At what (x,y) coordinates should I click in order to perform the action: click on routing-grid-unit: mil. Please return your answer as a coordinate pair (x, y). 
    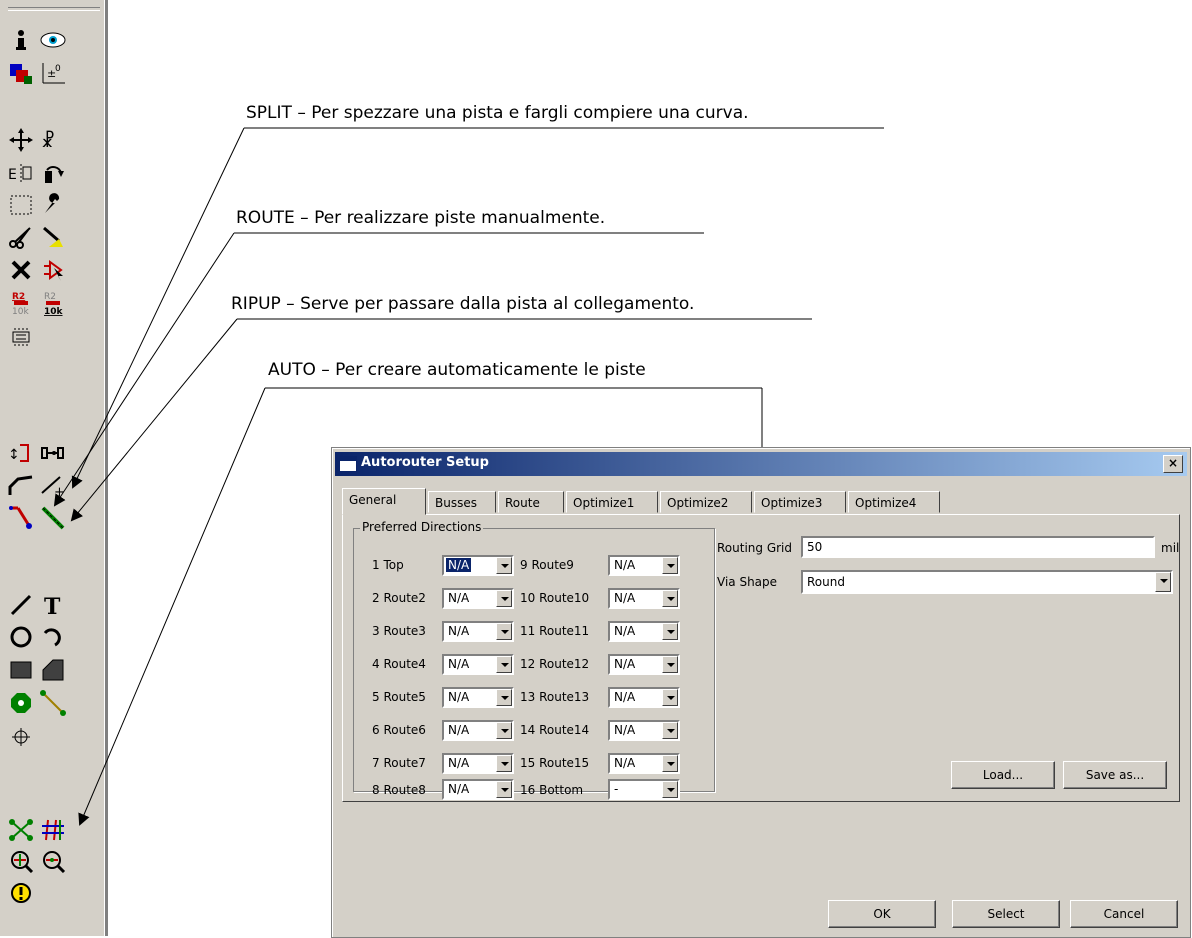
    Looking at the image, I should click on (1170, 548).